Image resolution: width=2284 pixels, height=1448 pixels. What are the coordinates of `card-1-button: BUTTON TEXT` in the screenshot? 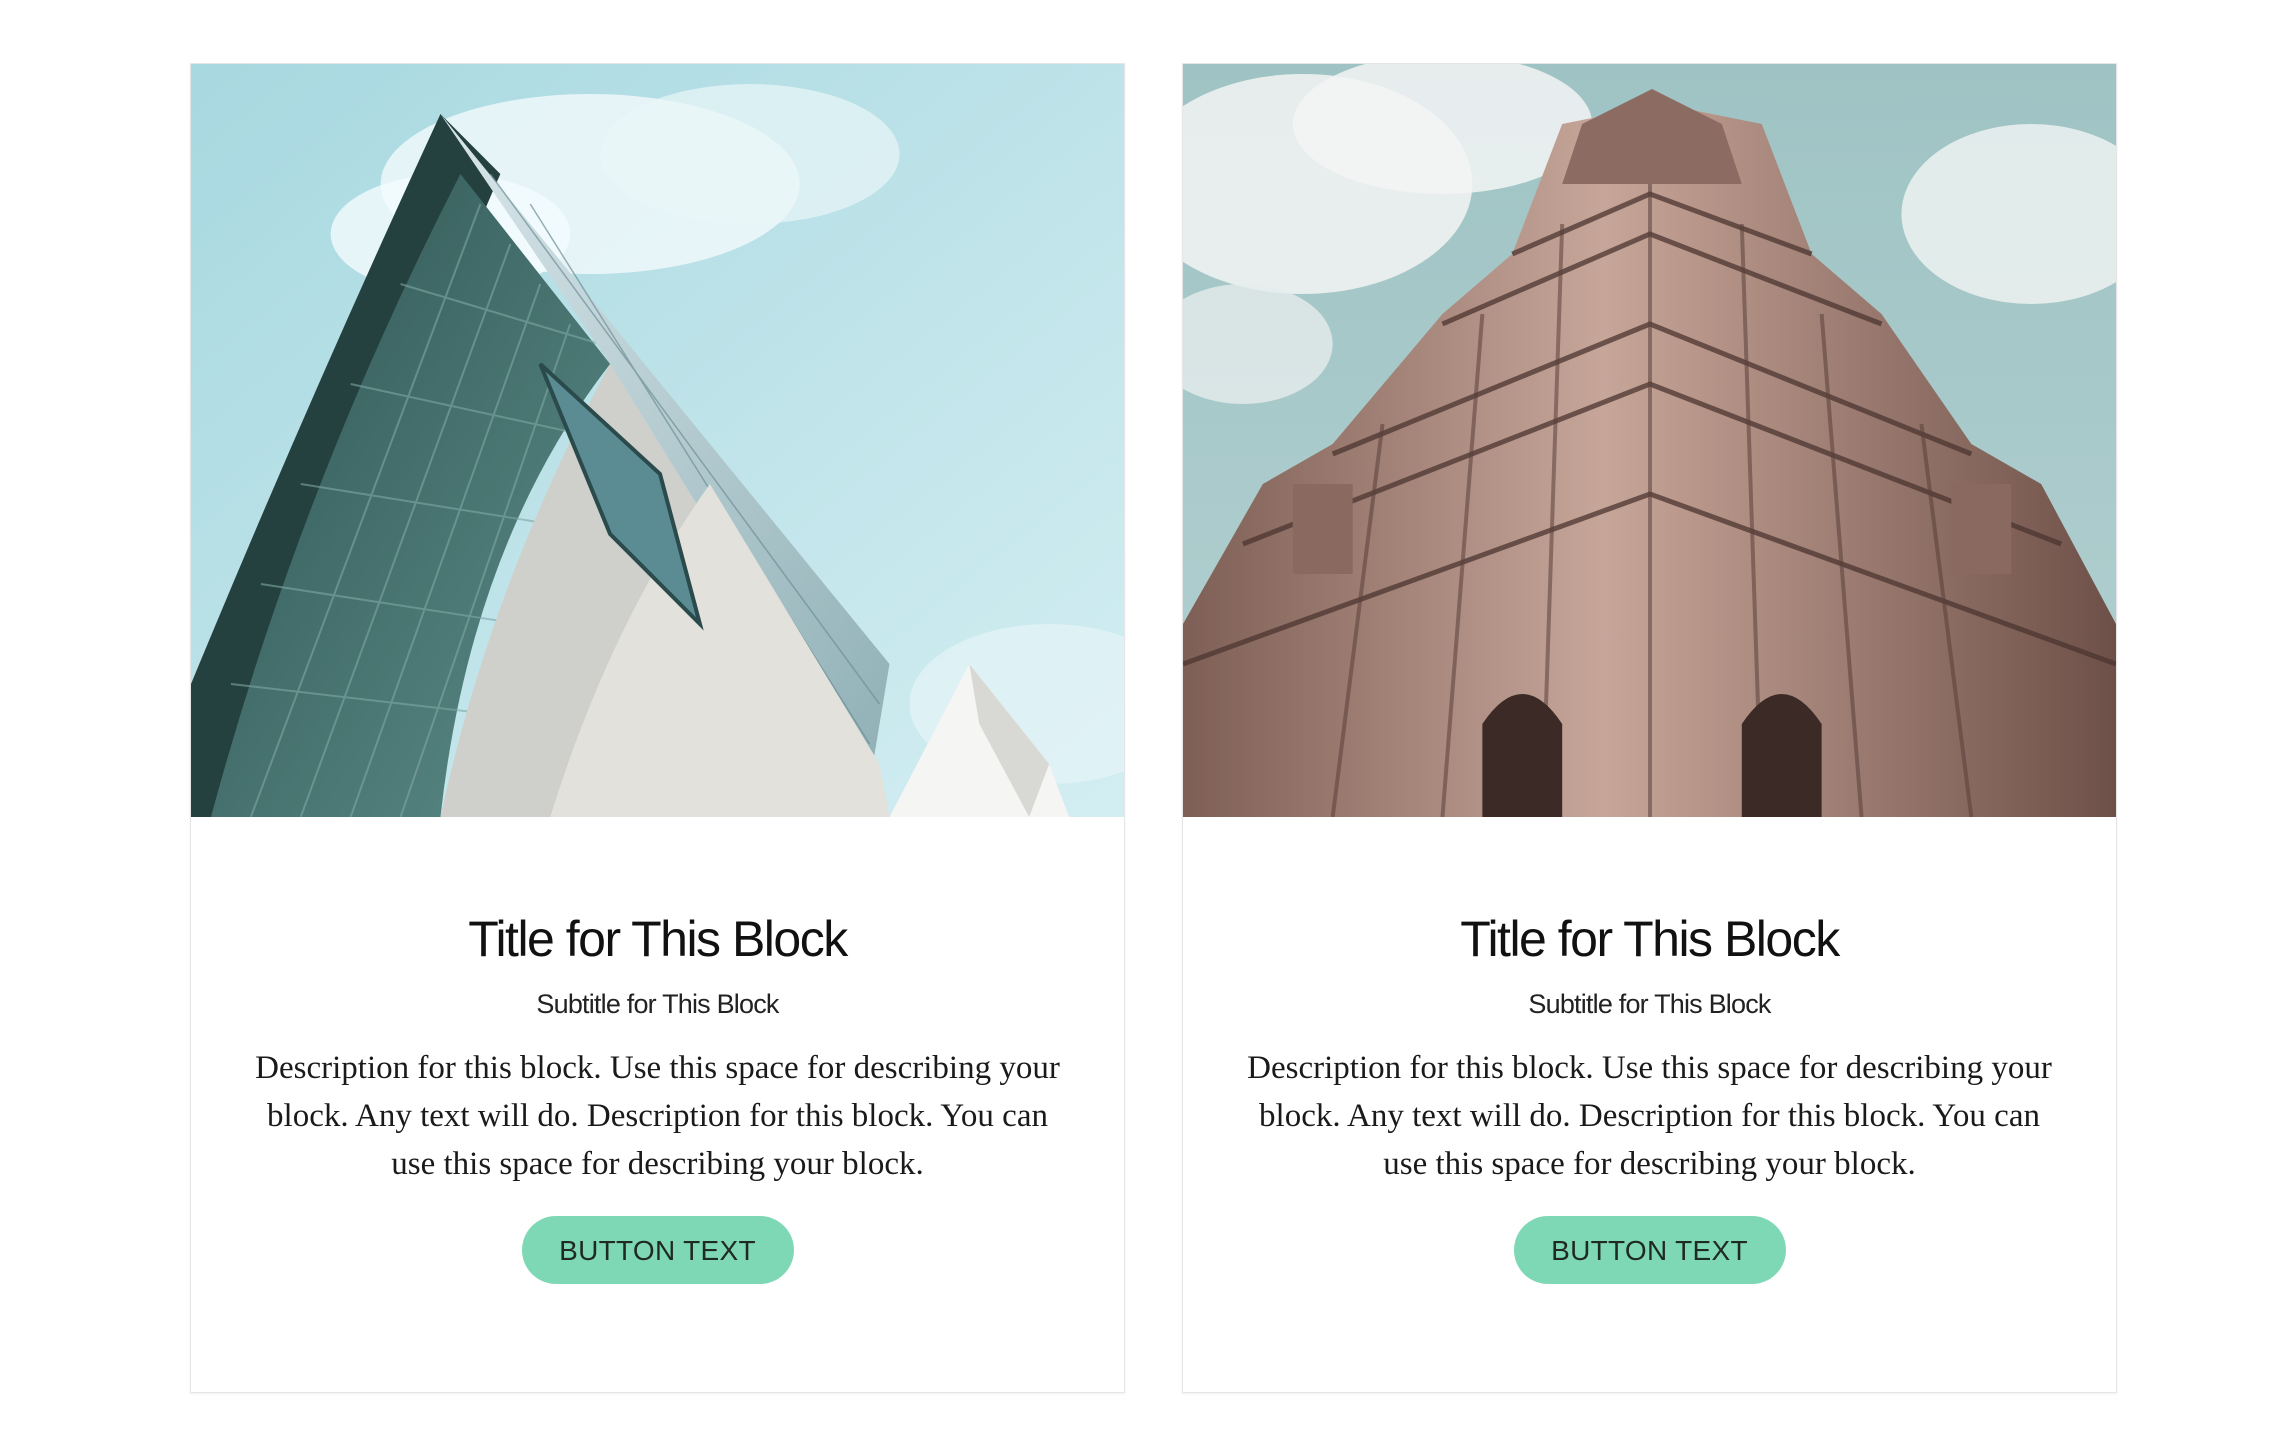 It's located at (657, 1250).